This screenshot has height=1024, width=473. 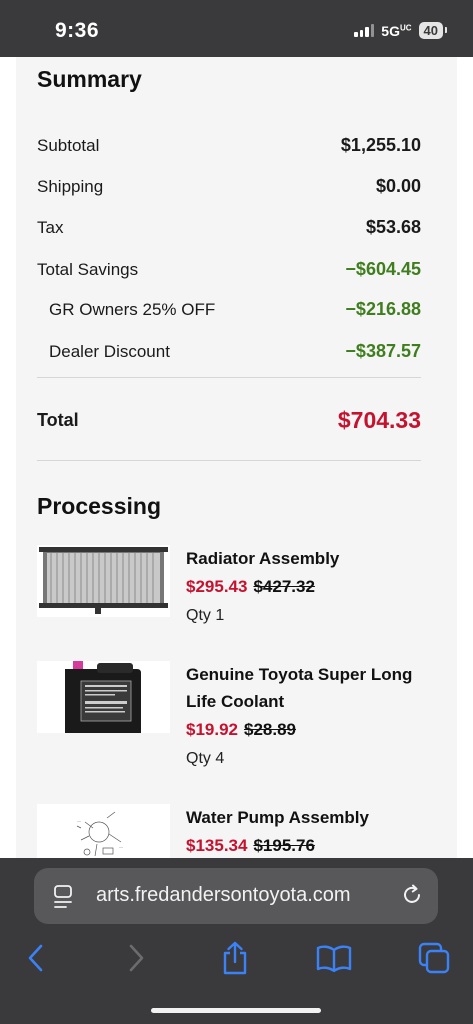 I want to click on item-name: Water Pump Assembly, so click(x=303, y=817).